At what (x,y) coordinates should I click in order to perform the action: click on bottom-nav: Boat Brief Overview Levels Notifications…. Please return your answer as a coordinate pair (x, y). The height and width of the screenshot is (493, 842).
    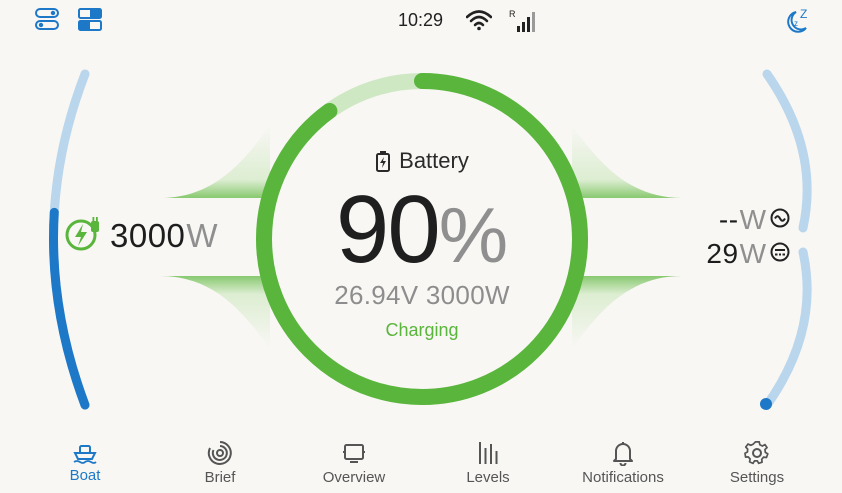
    Looking at the image, I should click on (421, 462).